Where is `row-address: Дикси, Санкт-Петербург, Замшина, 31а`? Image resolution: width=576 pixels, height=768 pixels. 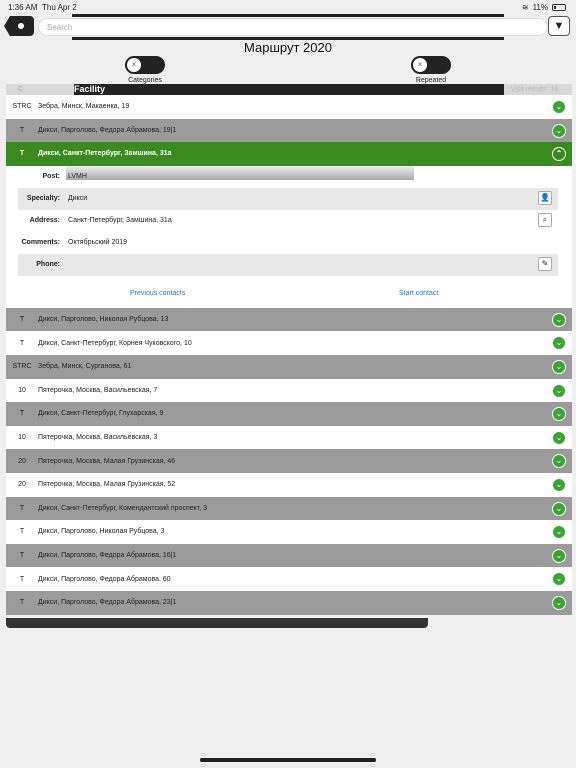
row-address: Дикси, Санкт-Петербург, Замшина, 31а is located at coordinates (105, 154).